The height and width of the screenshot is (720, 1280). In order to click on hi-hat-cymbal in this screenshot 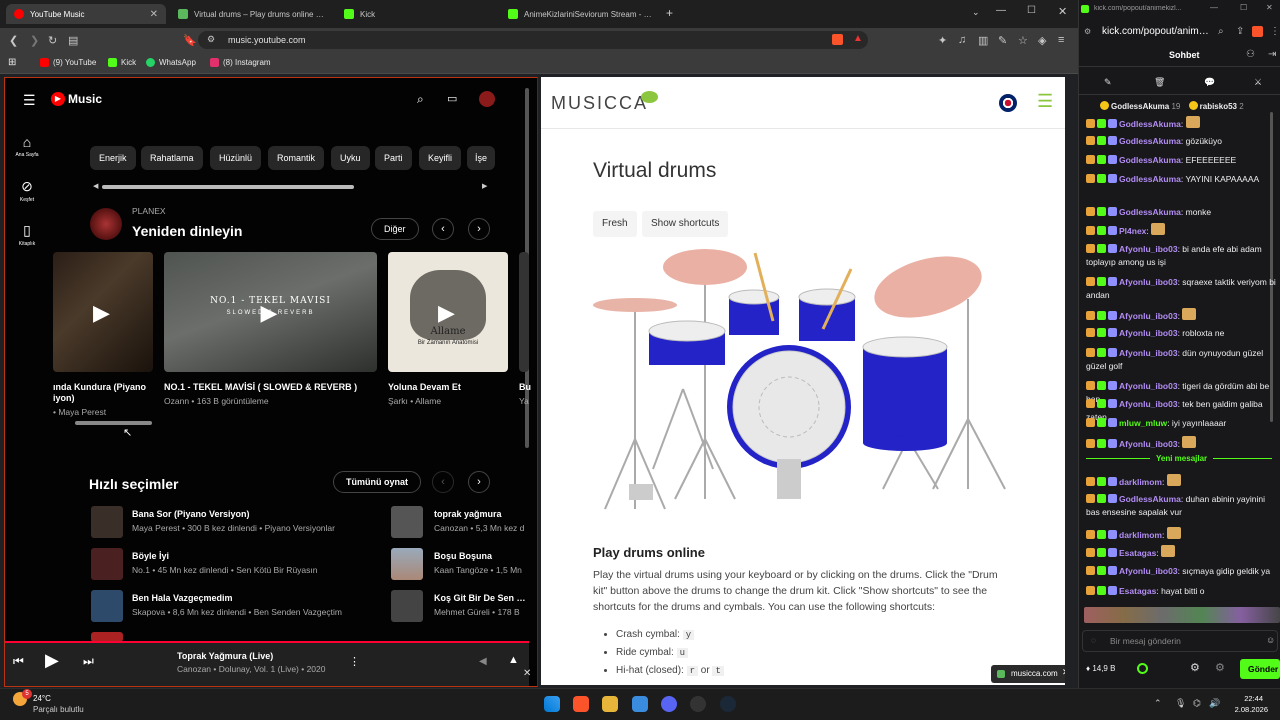, I will do `click(635, 305)`.